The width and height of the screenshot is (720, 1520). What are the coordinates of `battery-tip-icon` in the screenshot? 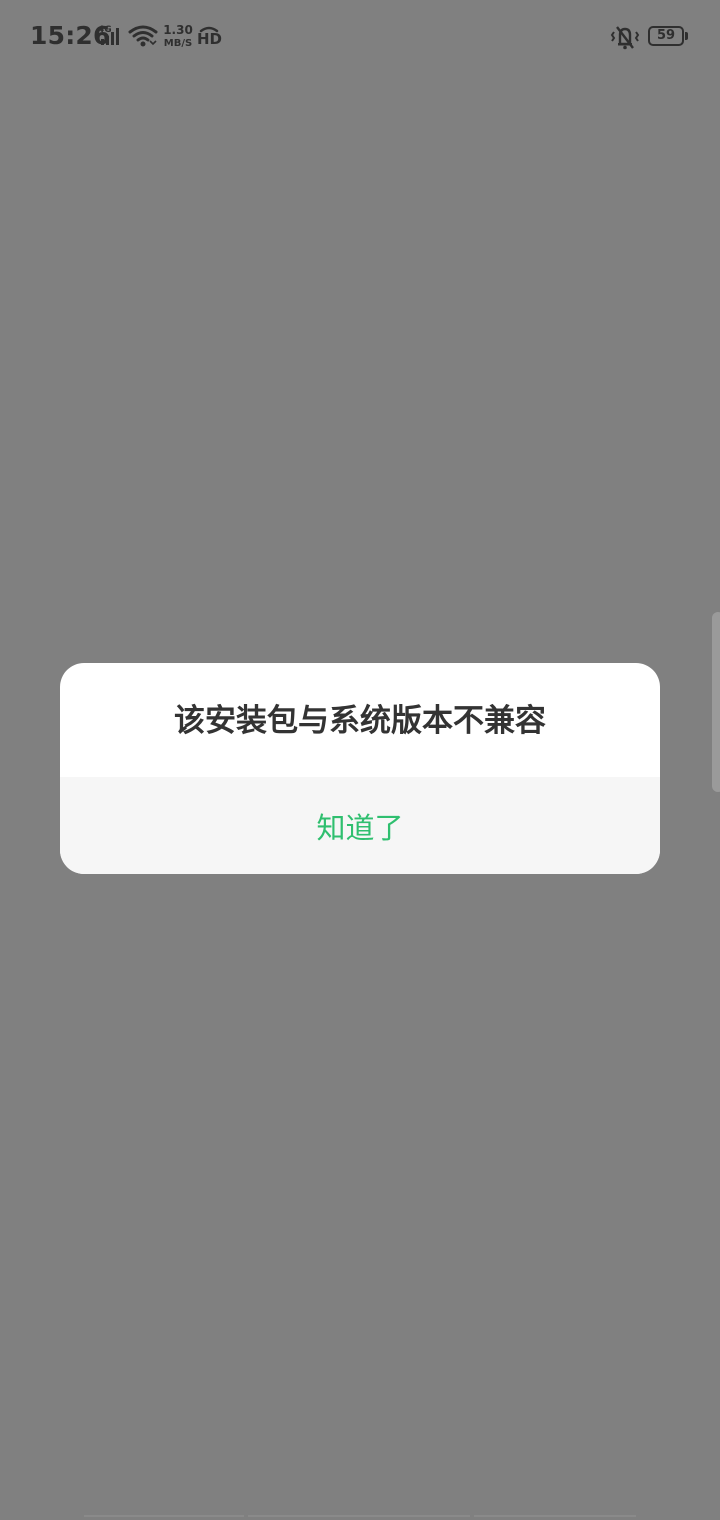 It's located at (686, 36).